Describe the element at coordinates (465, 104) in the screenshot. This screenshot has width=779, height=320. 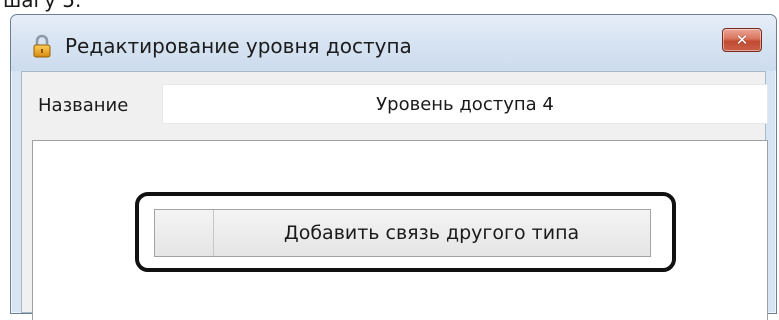
I see `name-input: Уровень доступа 4` at that location.